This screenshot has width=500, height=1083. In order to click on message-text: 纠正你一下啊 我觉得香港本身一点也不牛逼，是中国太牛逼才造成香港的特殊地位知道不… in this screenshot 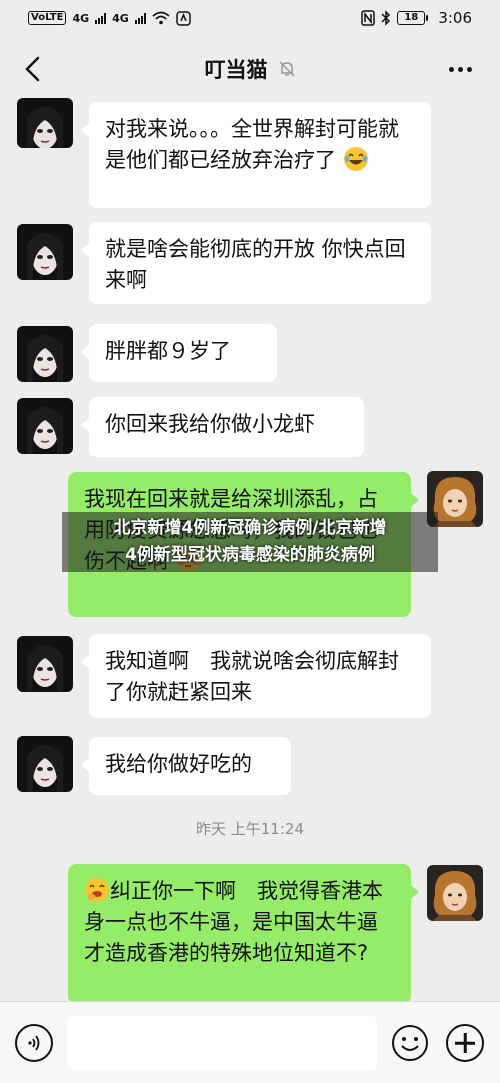, I will do `click(233, 922)`.